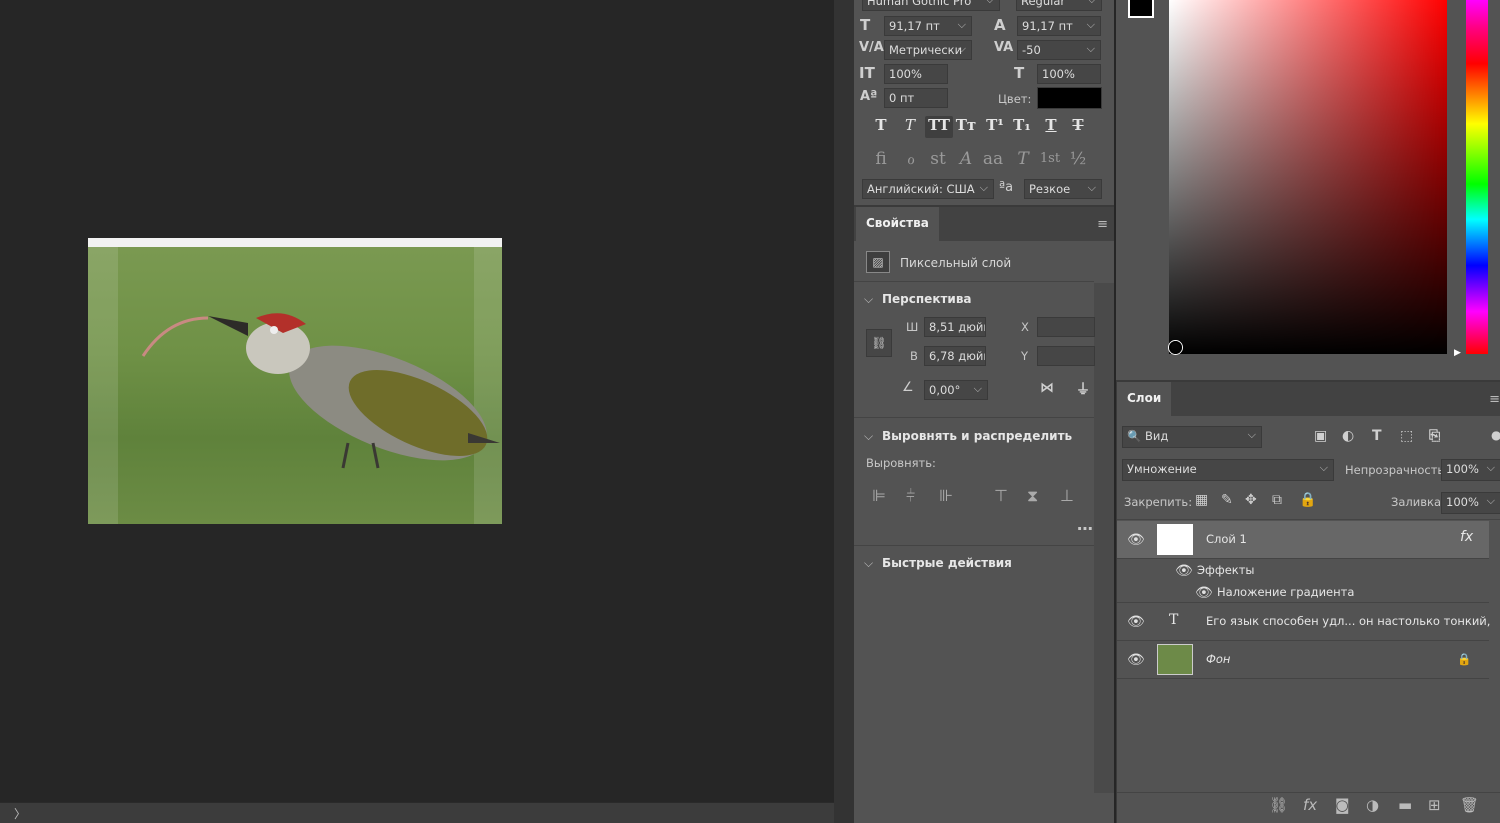  Describe the element at coordinates (1469, 805) in the screenshot. I see `delete-layer-icon: 🗑` at that location.